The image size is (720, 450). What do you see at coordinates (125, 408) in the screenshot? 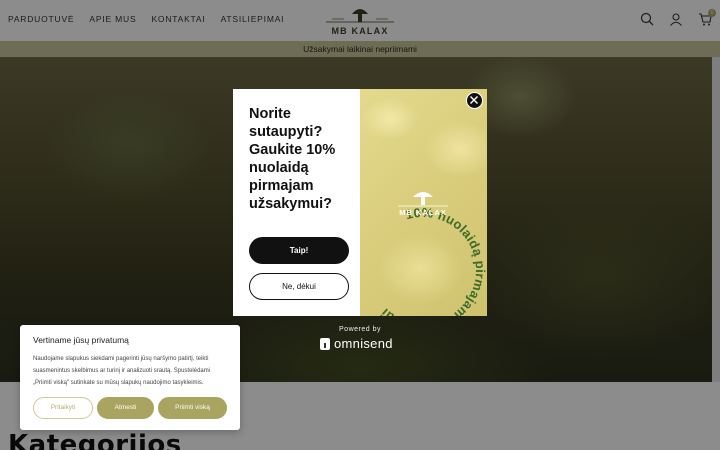
I see `cookie-reject-button: Atmesti` at bounding box center [125, 408].